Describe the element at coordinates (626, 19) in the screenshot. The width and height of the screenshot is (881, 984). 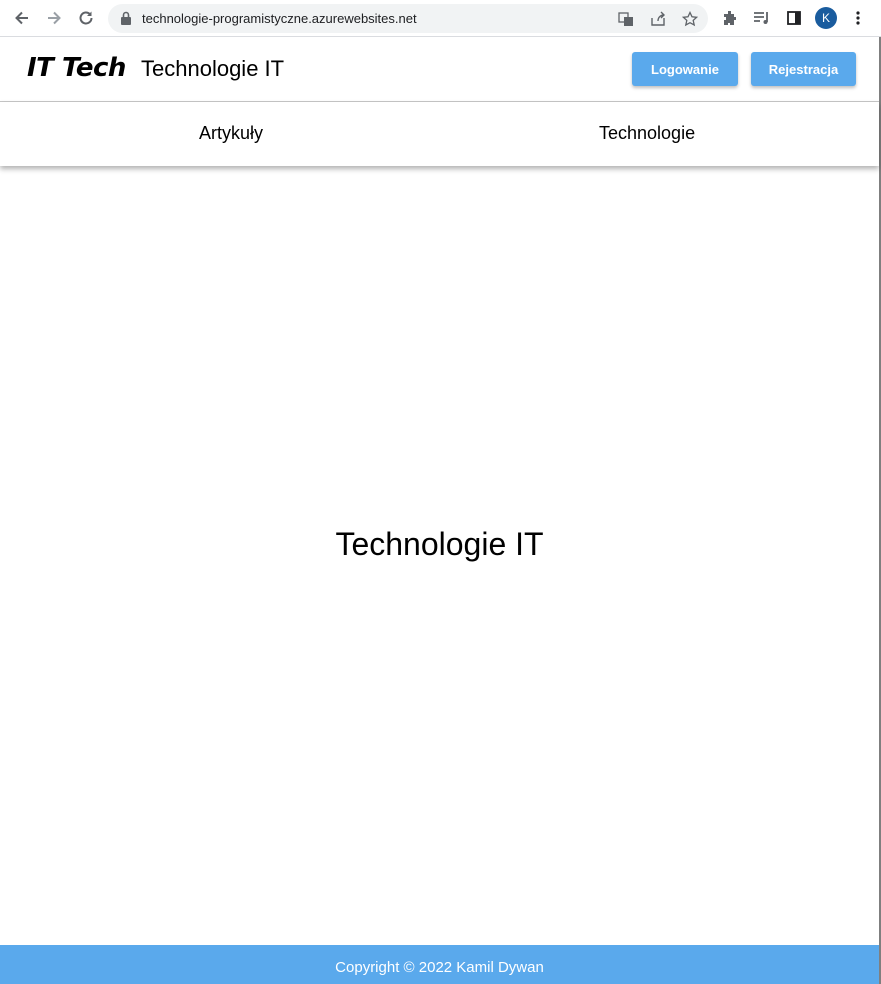
I see `translate-icon` at that location.